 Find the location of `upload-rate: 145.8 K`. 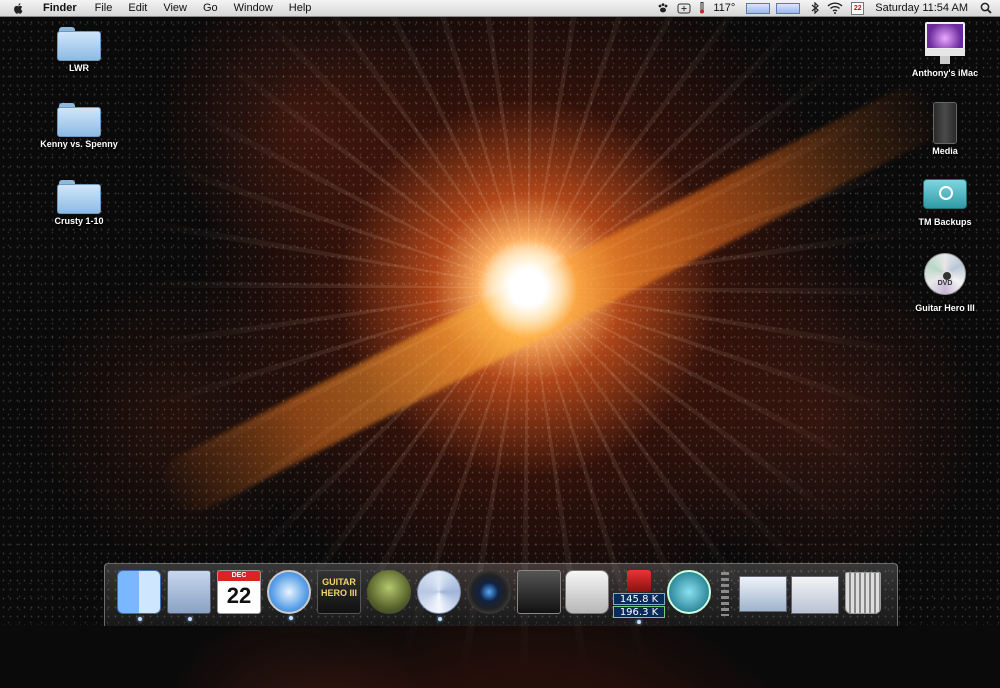

upload-rate: 145.8 K is located at coordinates (639, 599).